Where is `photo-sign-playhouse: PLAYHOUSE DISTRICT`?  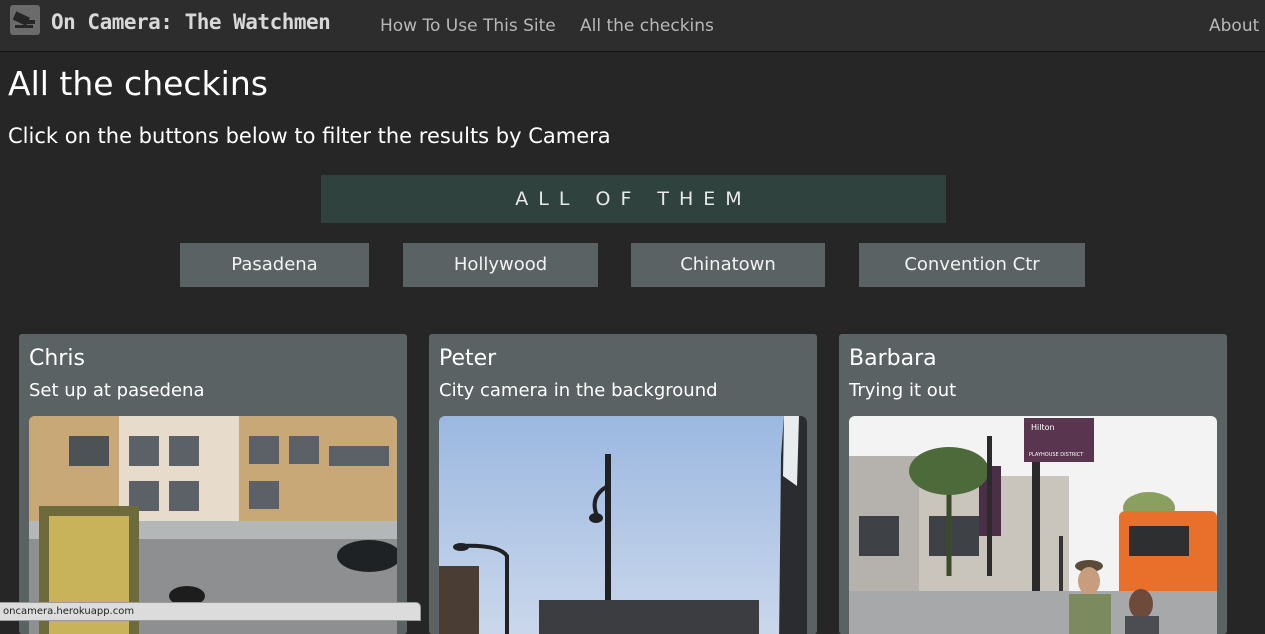 photo-sign-playhouse: PLAYHOUSE DISTRICT is located at coordinates (1056, 455).